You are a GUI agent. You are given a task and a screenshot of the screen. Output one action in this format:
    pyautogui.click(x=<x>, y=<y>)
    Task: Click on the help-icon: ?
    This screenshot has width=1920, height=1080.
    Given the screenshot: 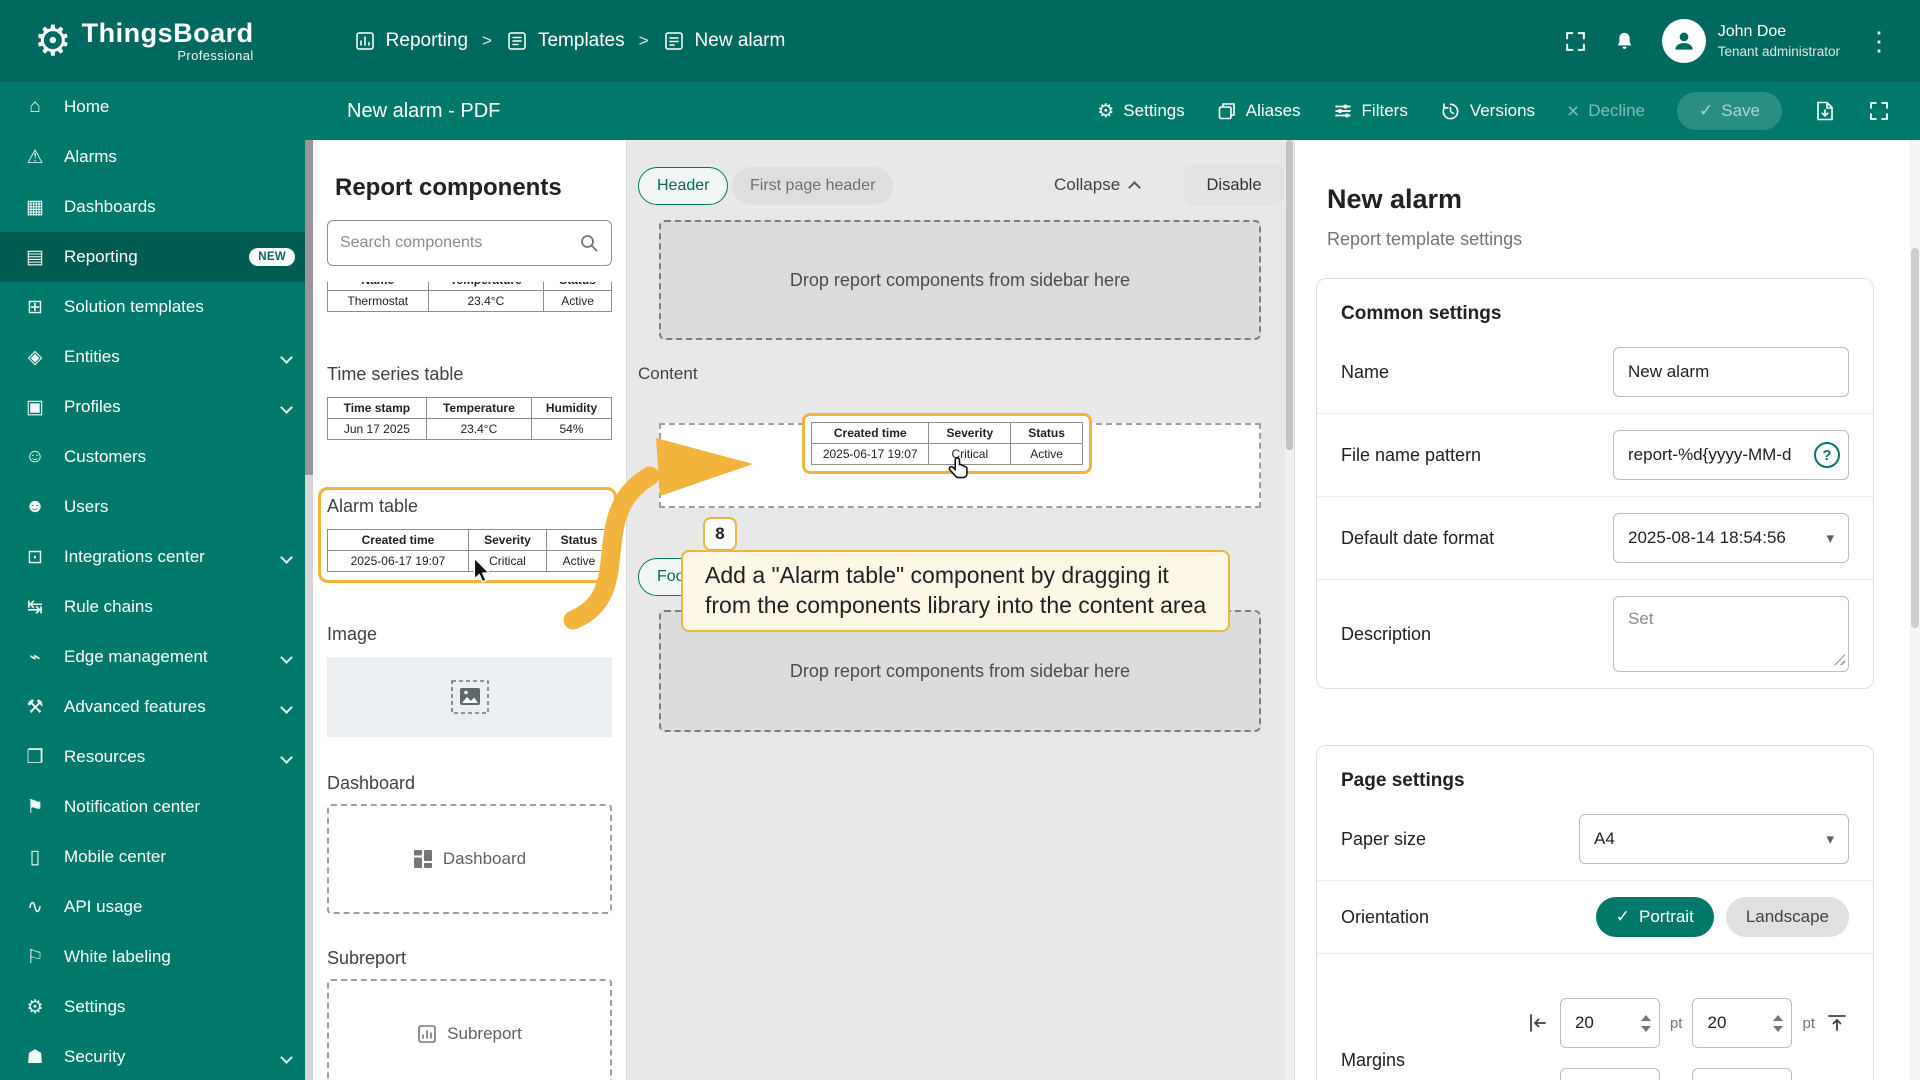 What is the action you would take?
    pyautogui.click(x=1827, y=455)
    